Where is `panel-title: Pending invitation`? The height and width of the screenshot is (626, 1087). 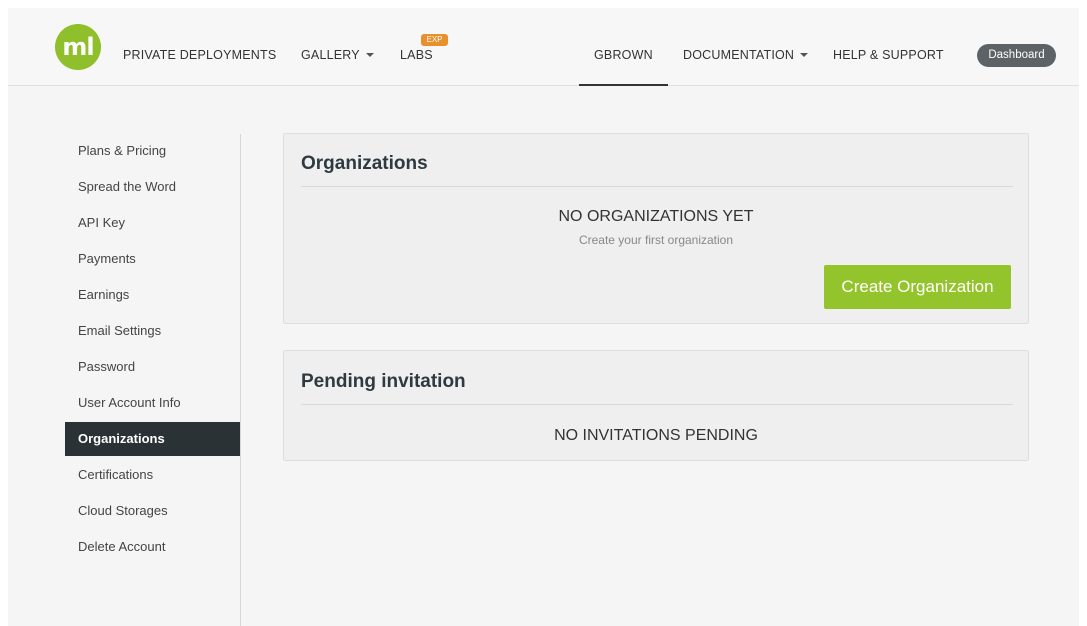 panel-title: Pending invitation is located at coordinates (383, 381).